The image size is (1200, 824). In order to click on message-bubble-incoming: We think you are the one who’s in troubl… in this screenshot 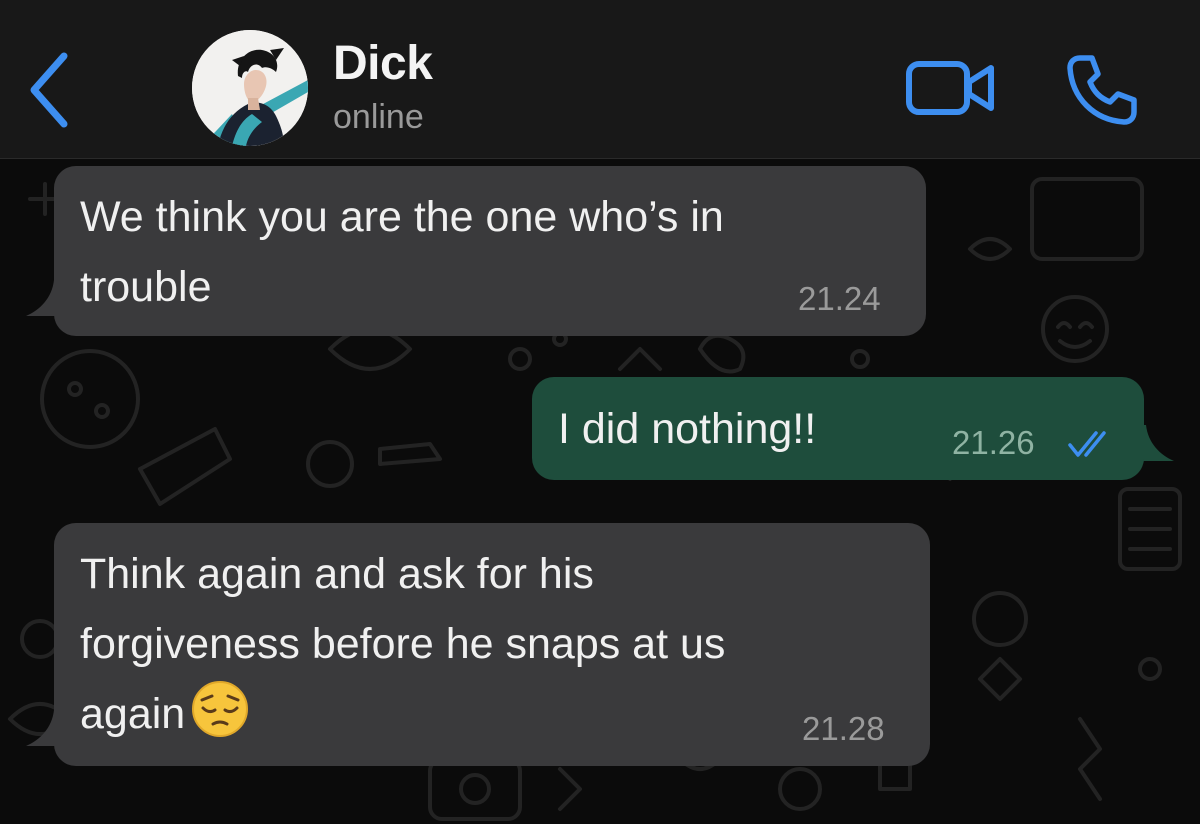, I will do `click(490, 251)`.